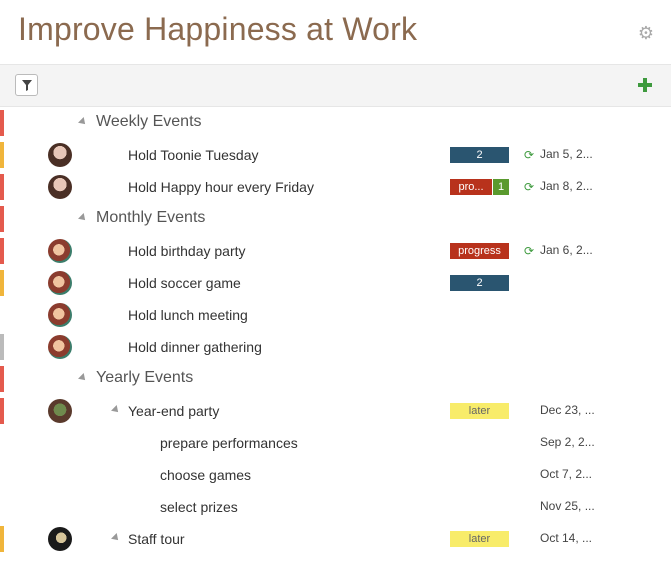  What do you see at coordinates (193, 155) in the screenshot?
I see `task-label: Hold Toonie Tuesday` at bounding box center [193, 155].